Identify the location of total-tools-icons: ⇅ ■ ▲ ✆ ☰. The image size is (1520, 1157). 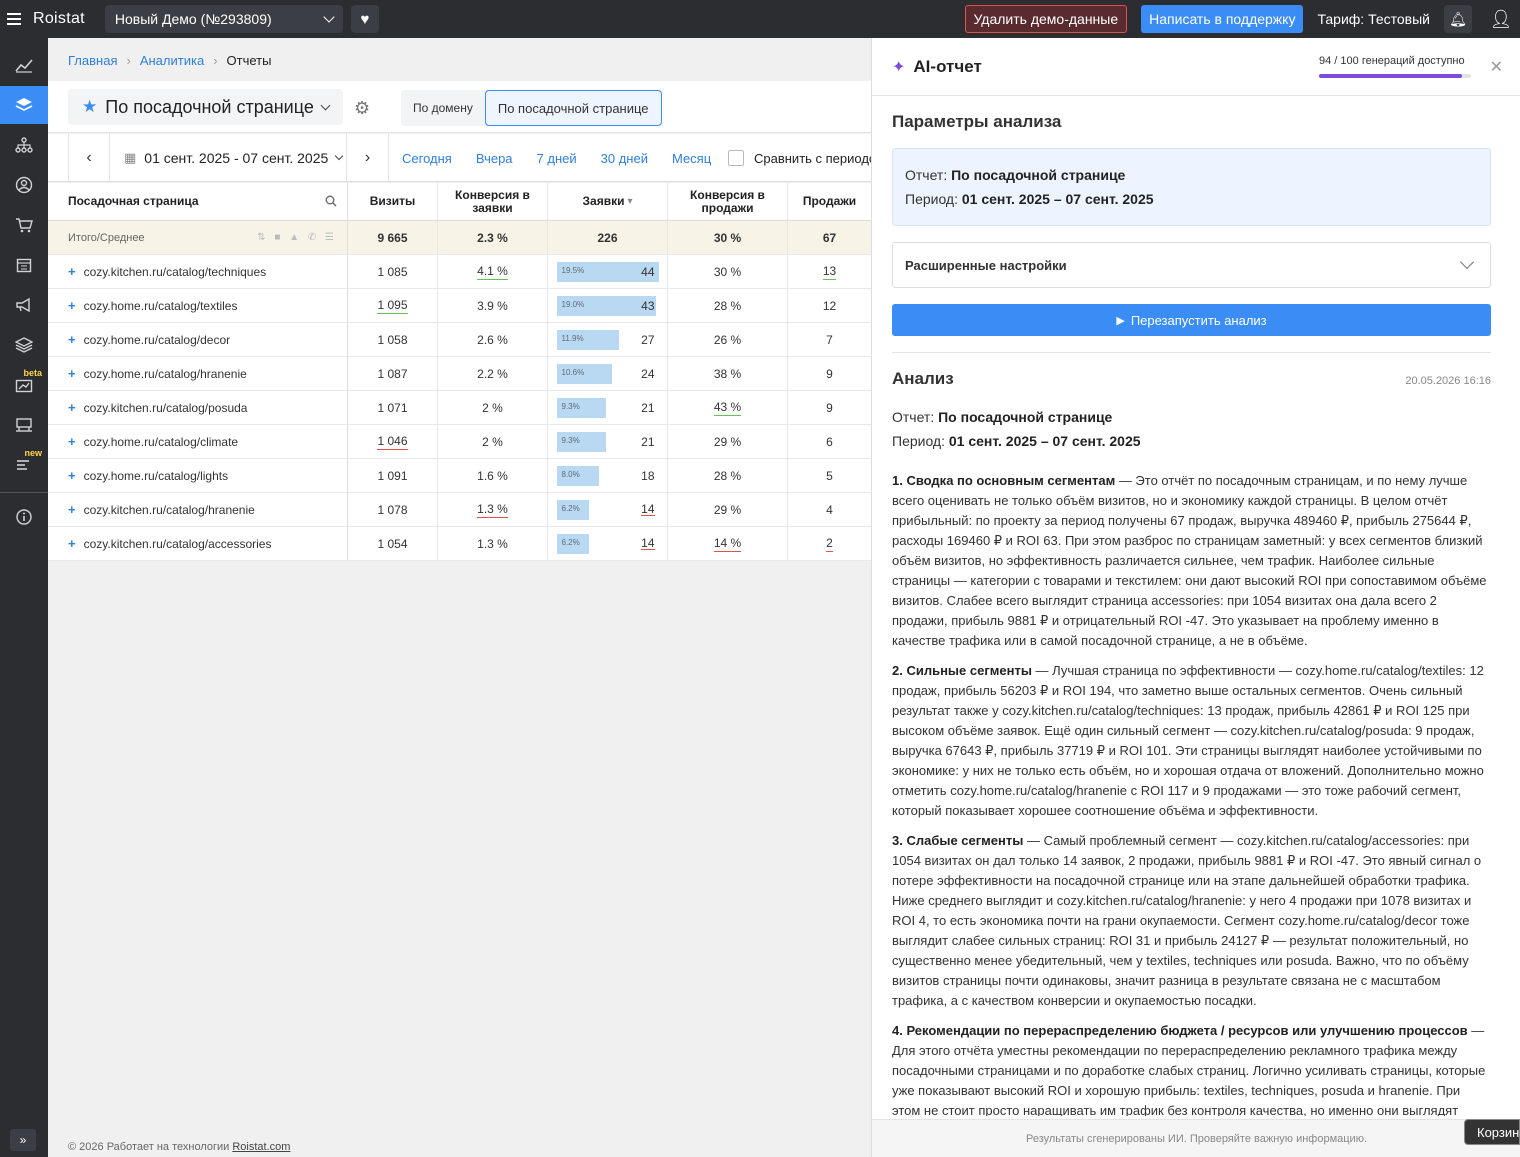
(297, 237).